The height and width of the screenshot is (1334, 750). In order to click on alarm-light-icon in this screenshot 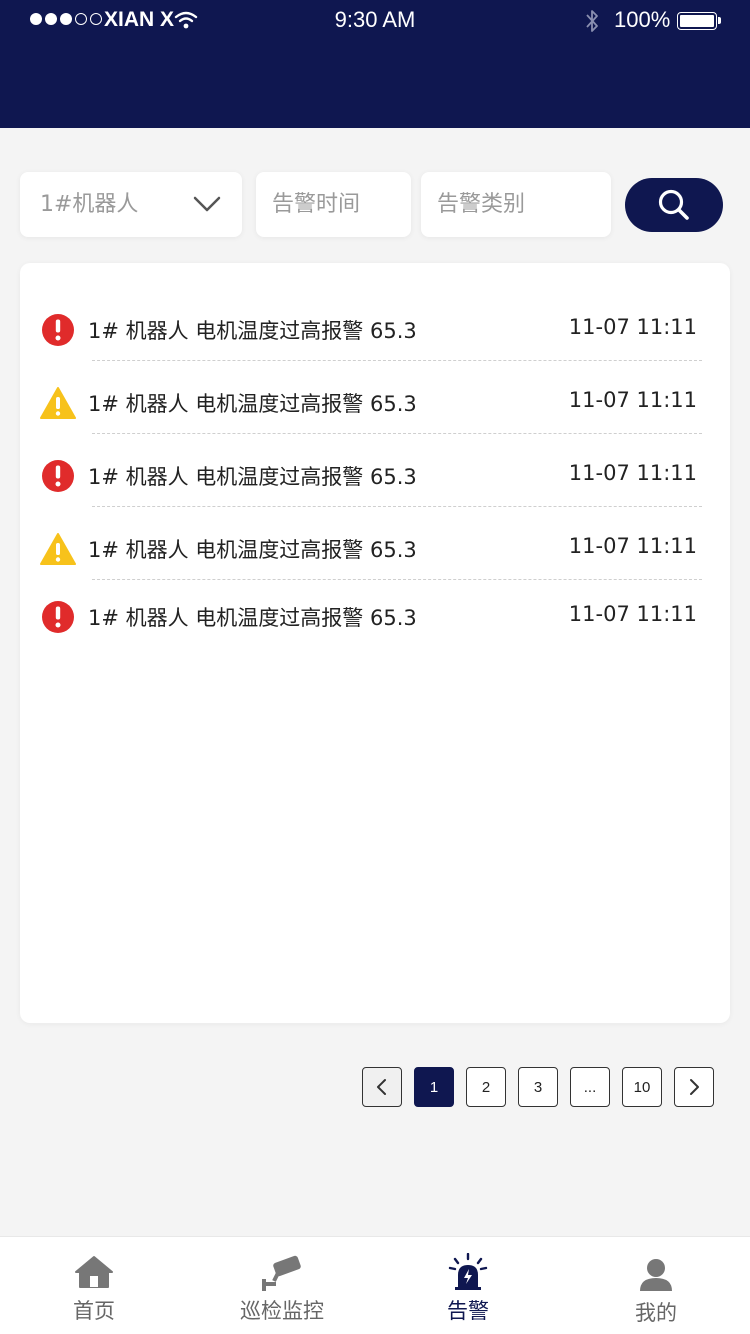, I will do `click(468, 1271)`.